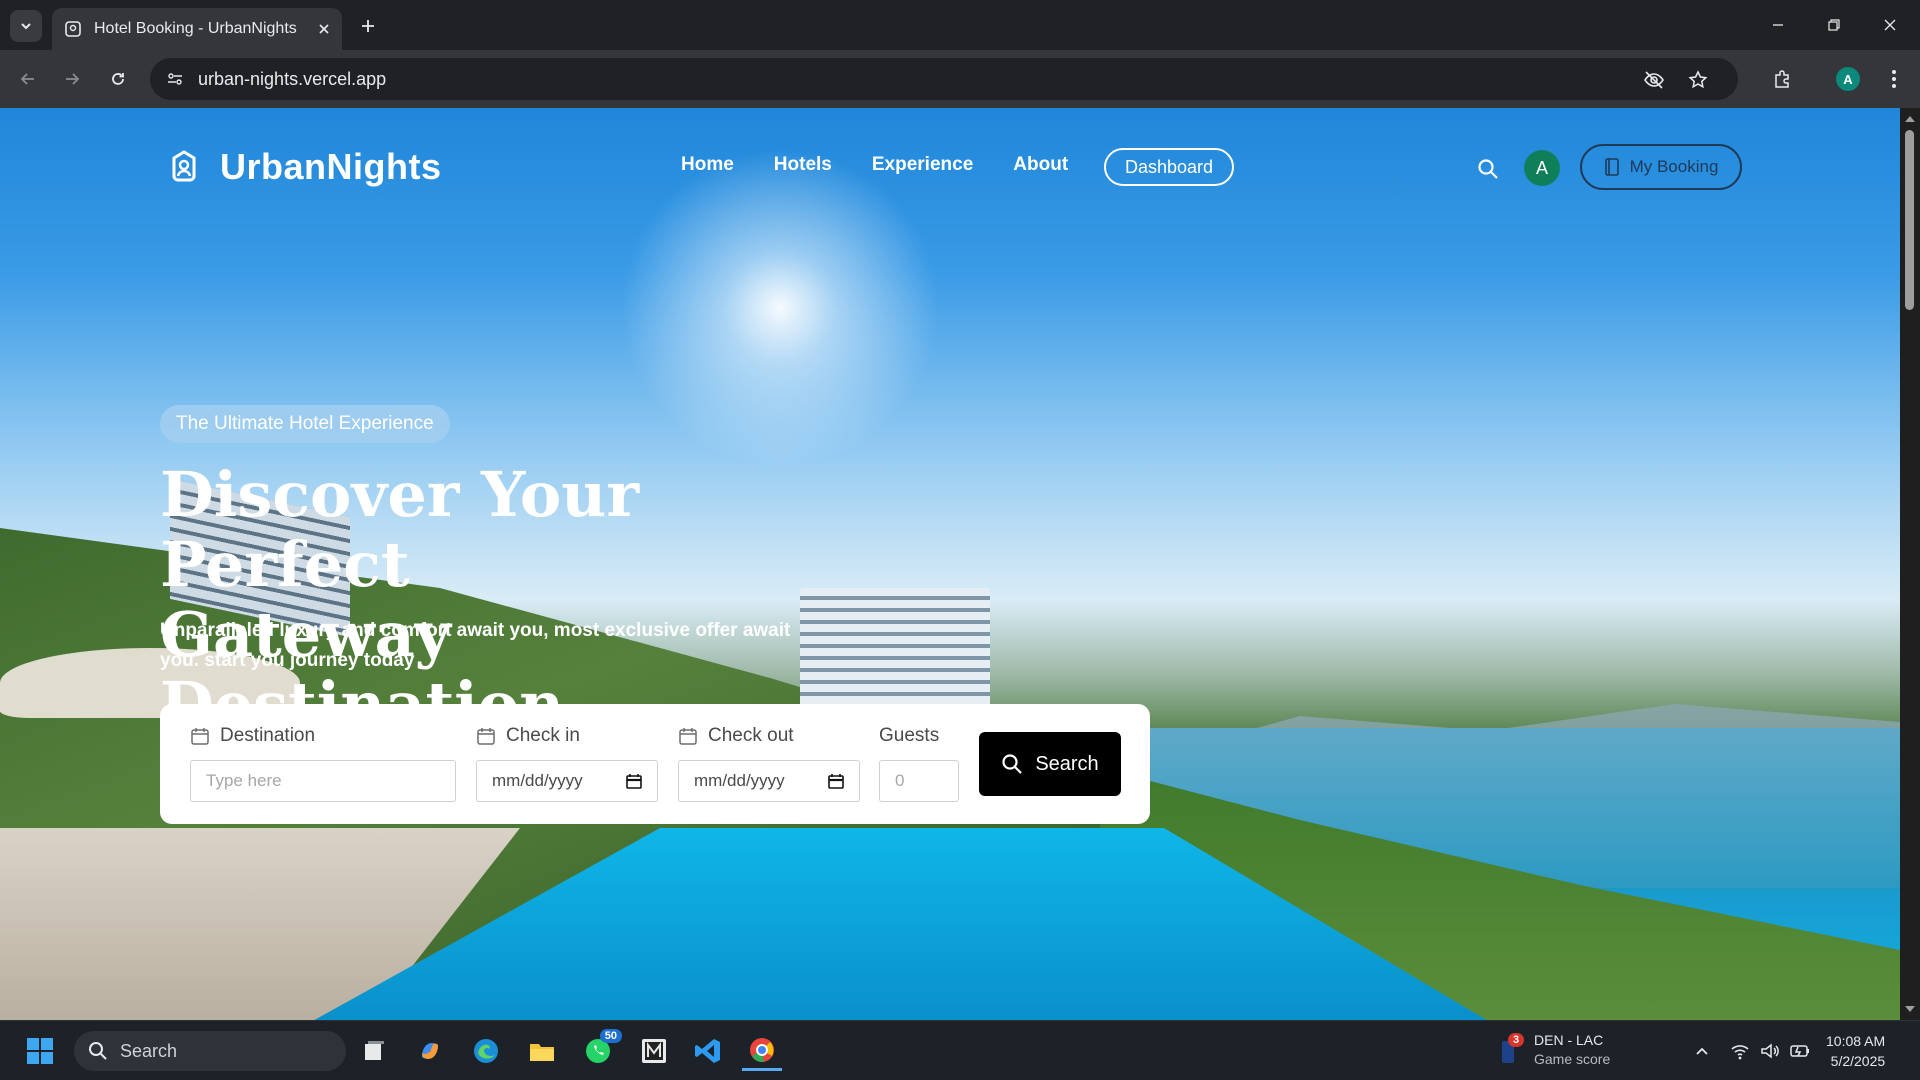  Describe the element at coordinates (244, 780) in the screenshot. I see `destination-placeholder: Type here` at that location.